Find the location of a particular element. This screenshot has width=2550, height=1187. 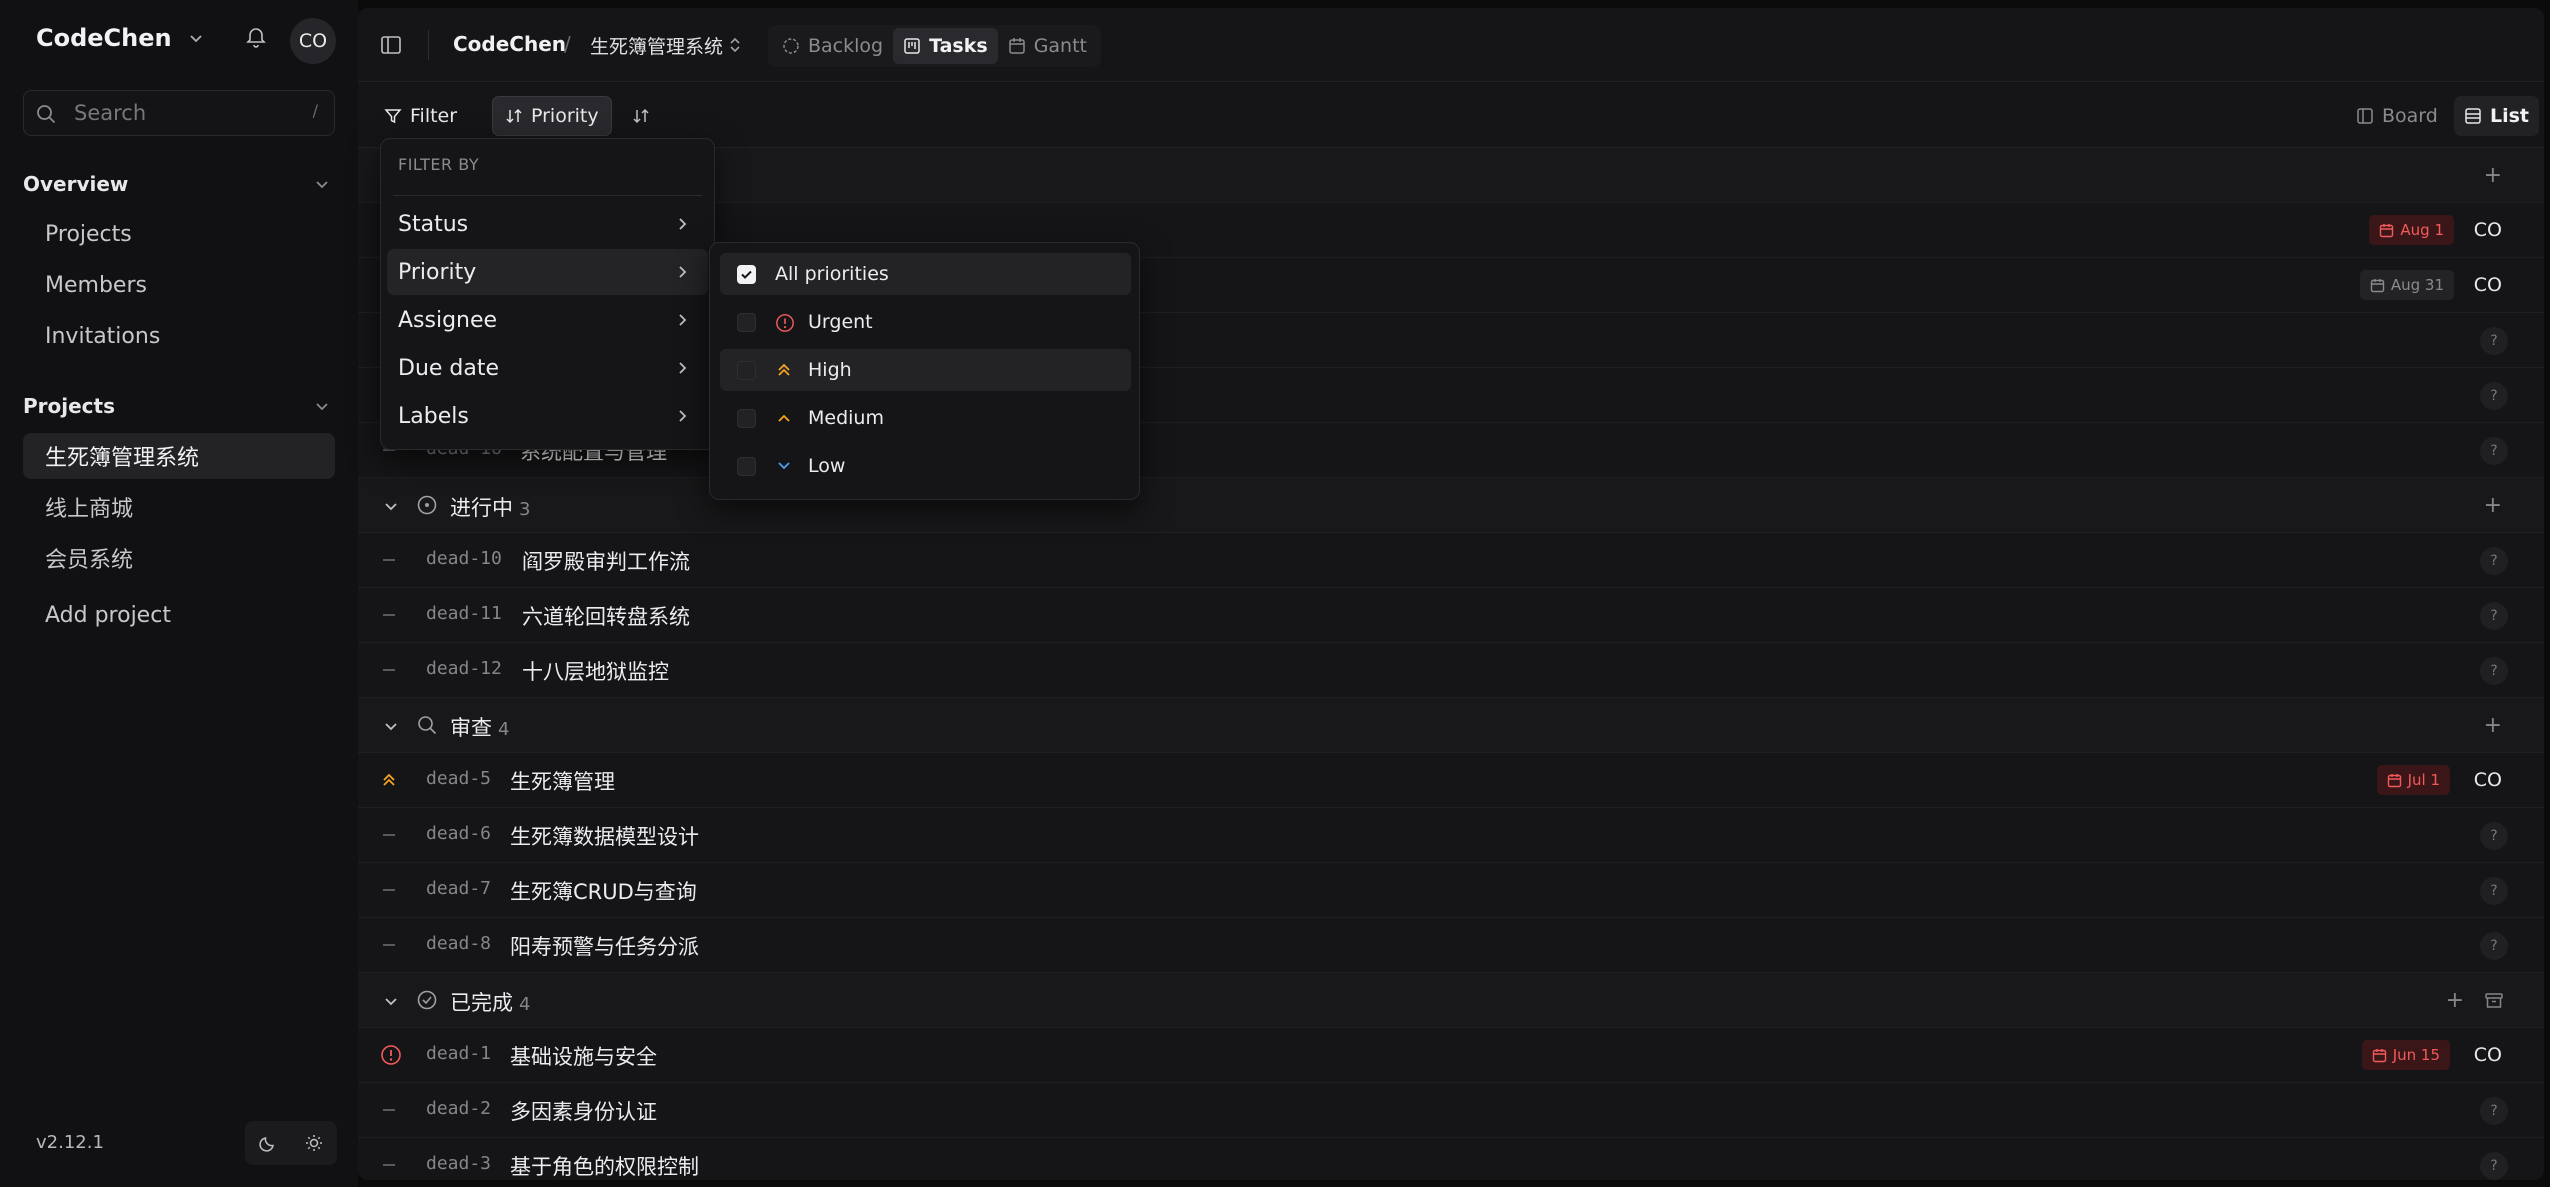

menu-item-label: Due date is located at coordinates (449, 368).